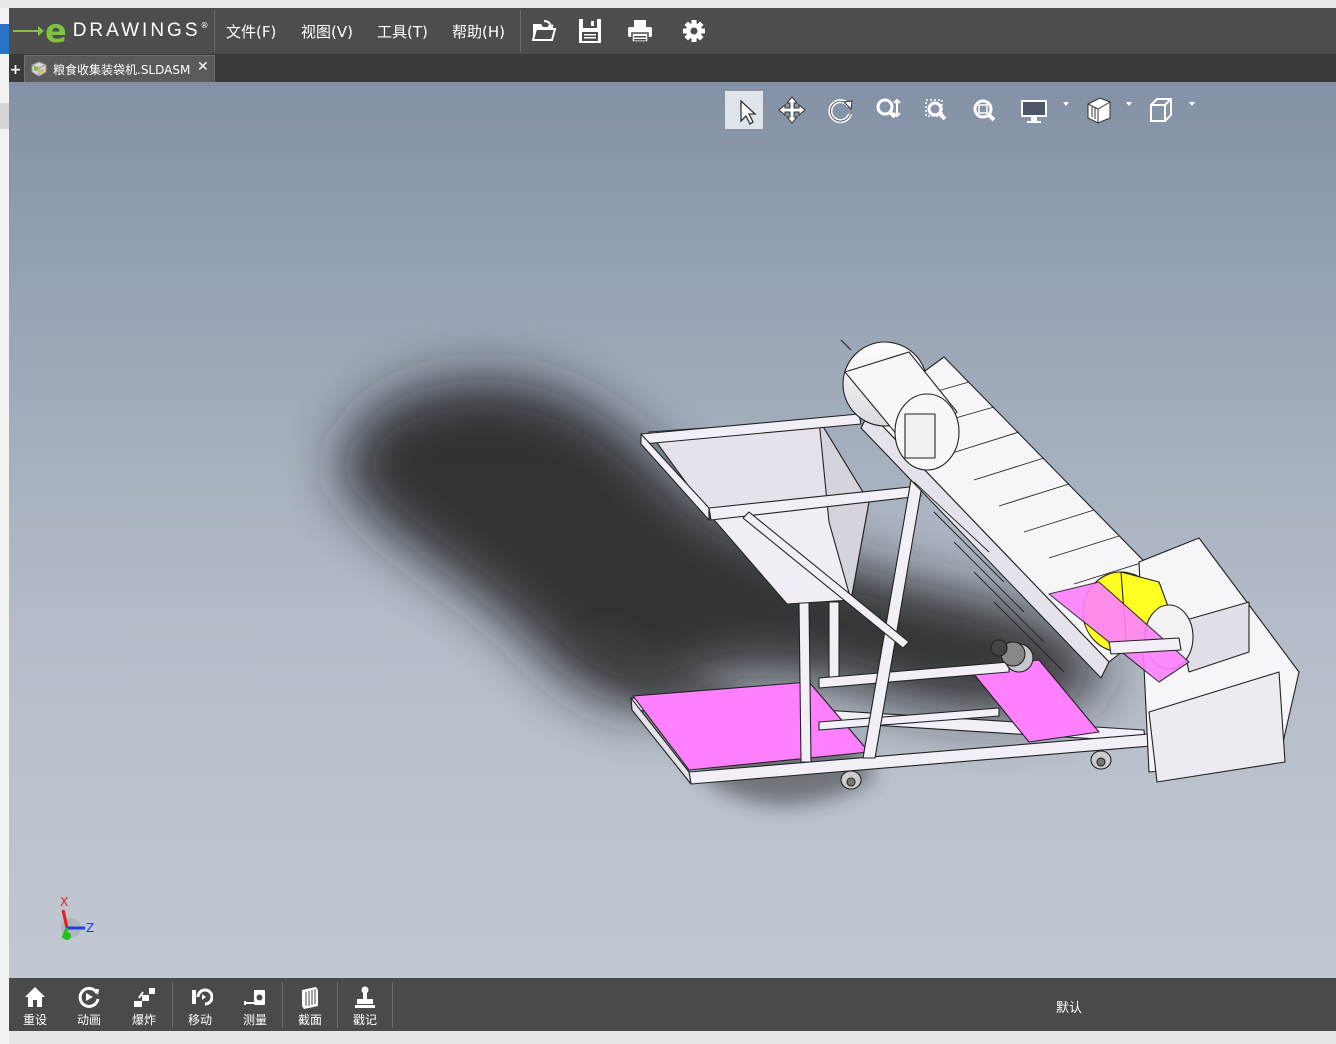  What do you see at coordinates (544, 31) in the screenshot?
I see `open-folder-icon` at bounding box center [544, 31].